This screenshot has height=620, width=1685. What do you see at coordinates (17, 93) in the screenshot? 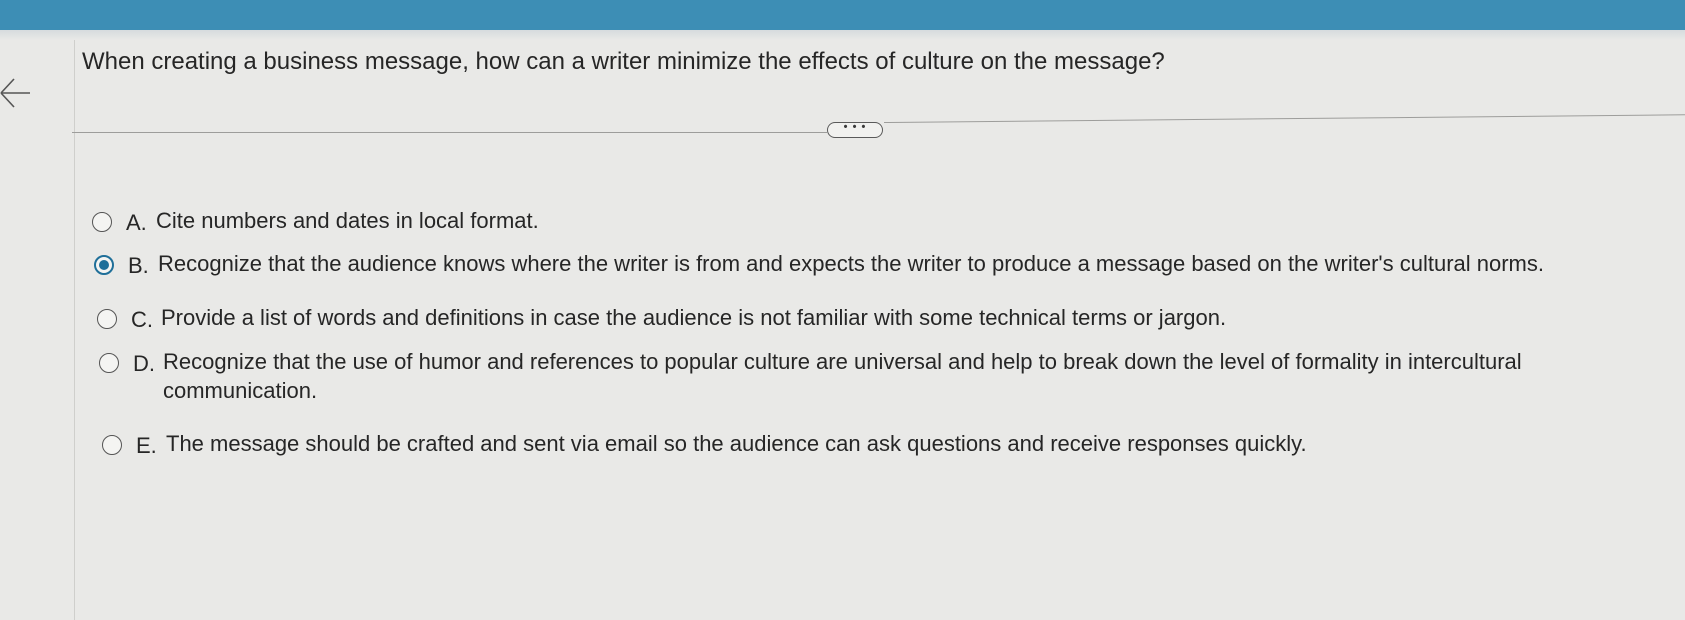
I see `arrow-left-icon` at bounding box center [17, 93].